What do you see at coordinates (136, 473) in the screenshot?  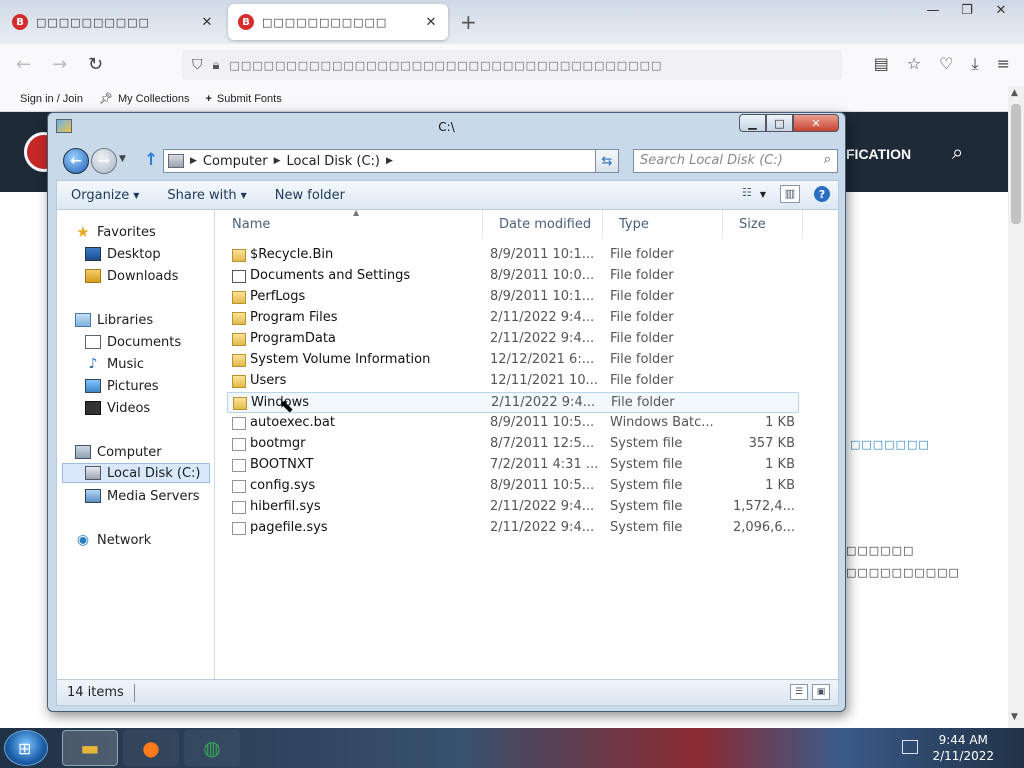 I see `nav-local-disk: Local Disk (C:)` at bounding box center [136, 473].